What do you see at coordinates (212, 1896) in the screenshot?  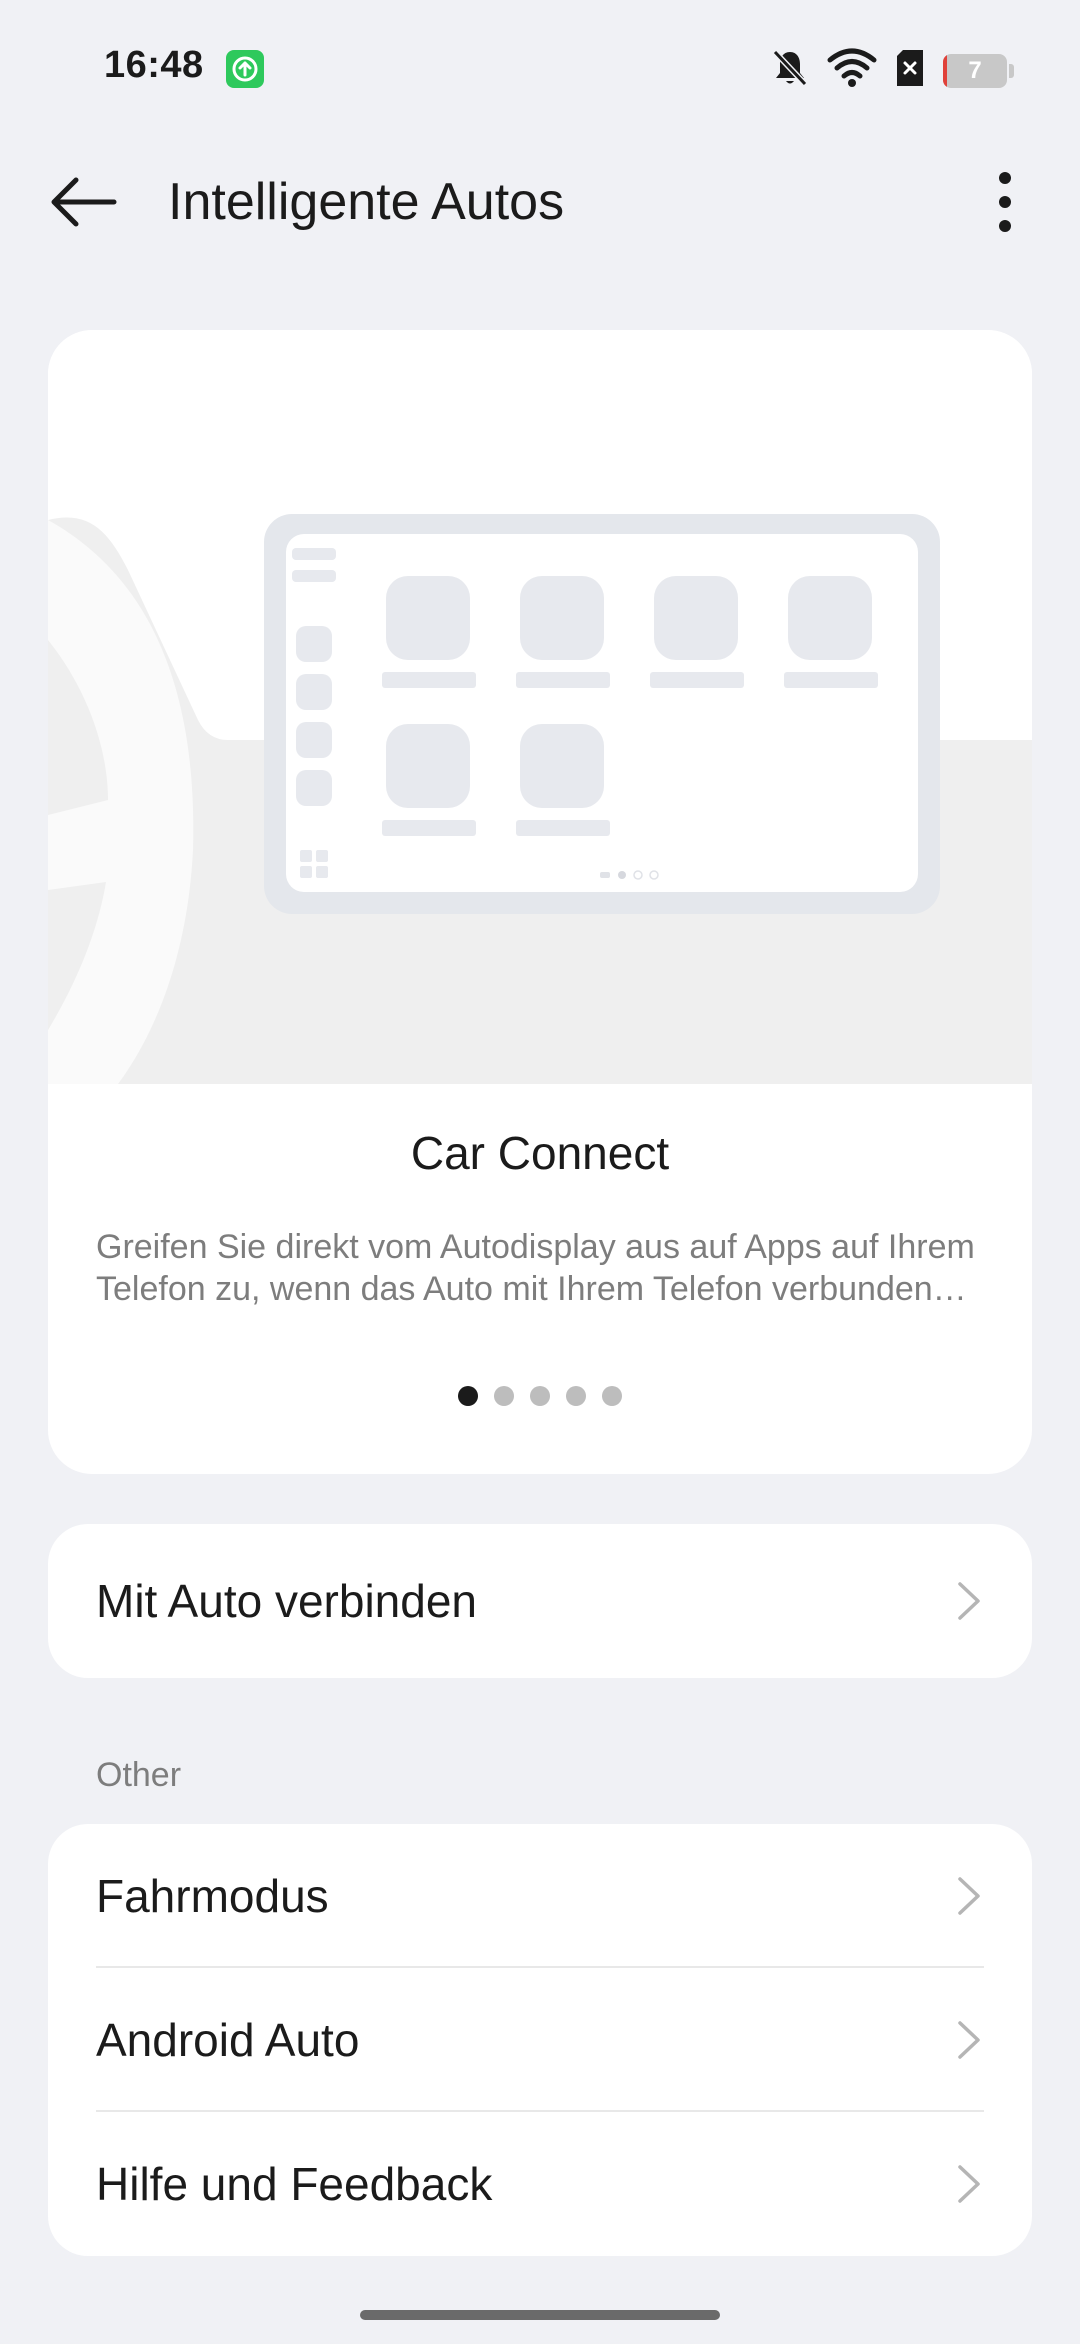 I see `settings-item-label: Fahrmodus` at bounding box center [212, 1896].